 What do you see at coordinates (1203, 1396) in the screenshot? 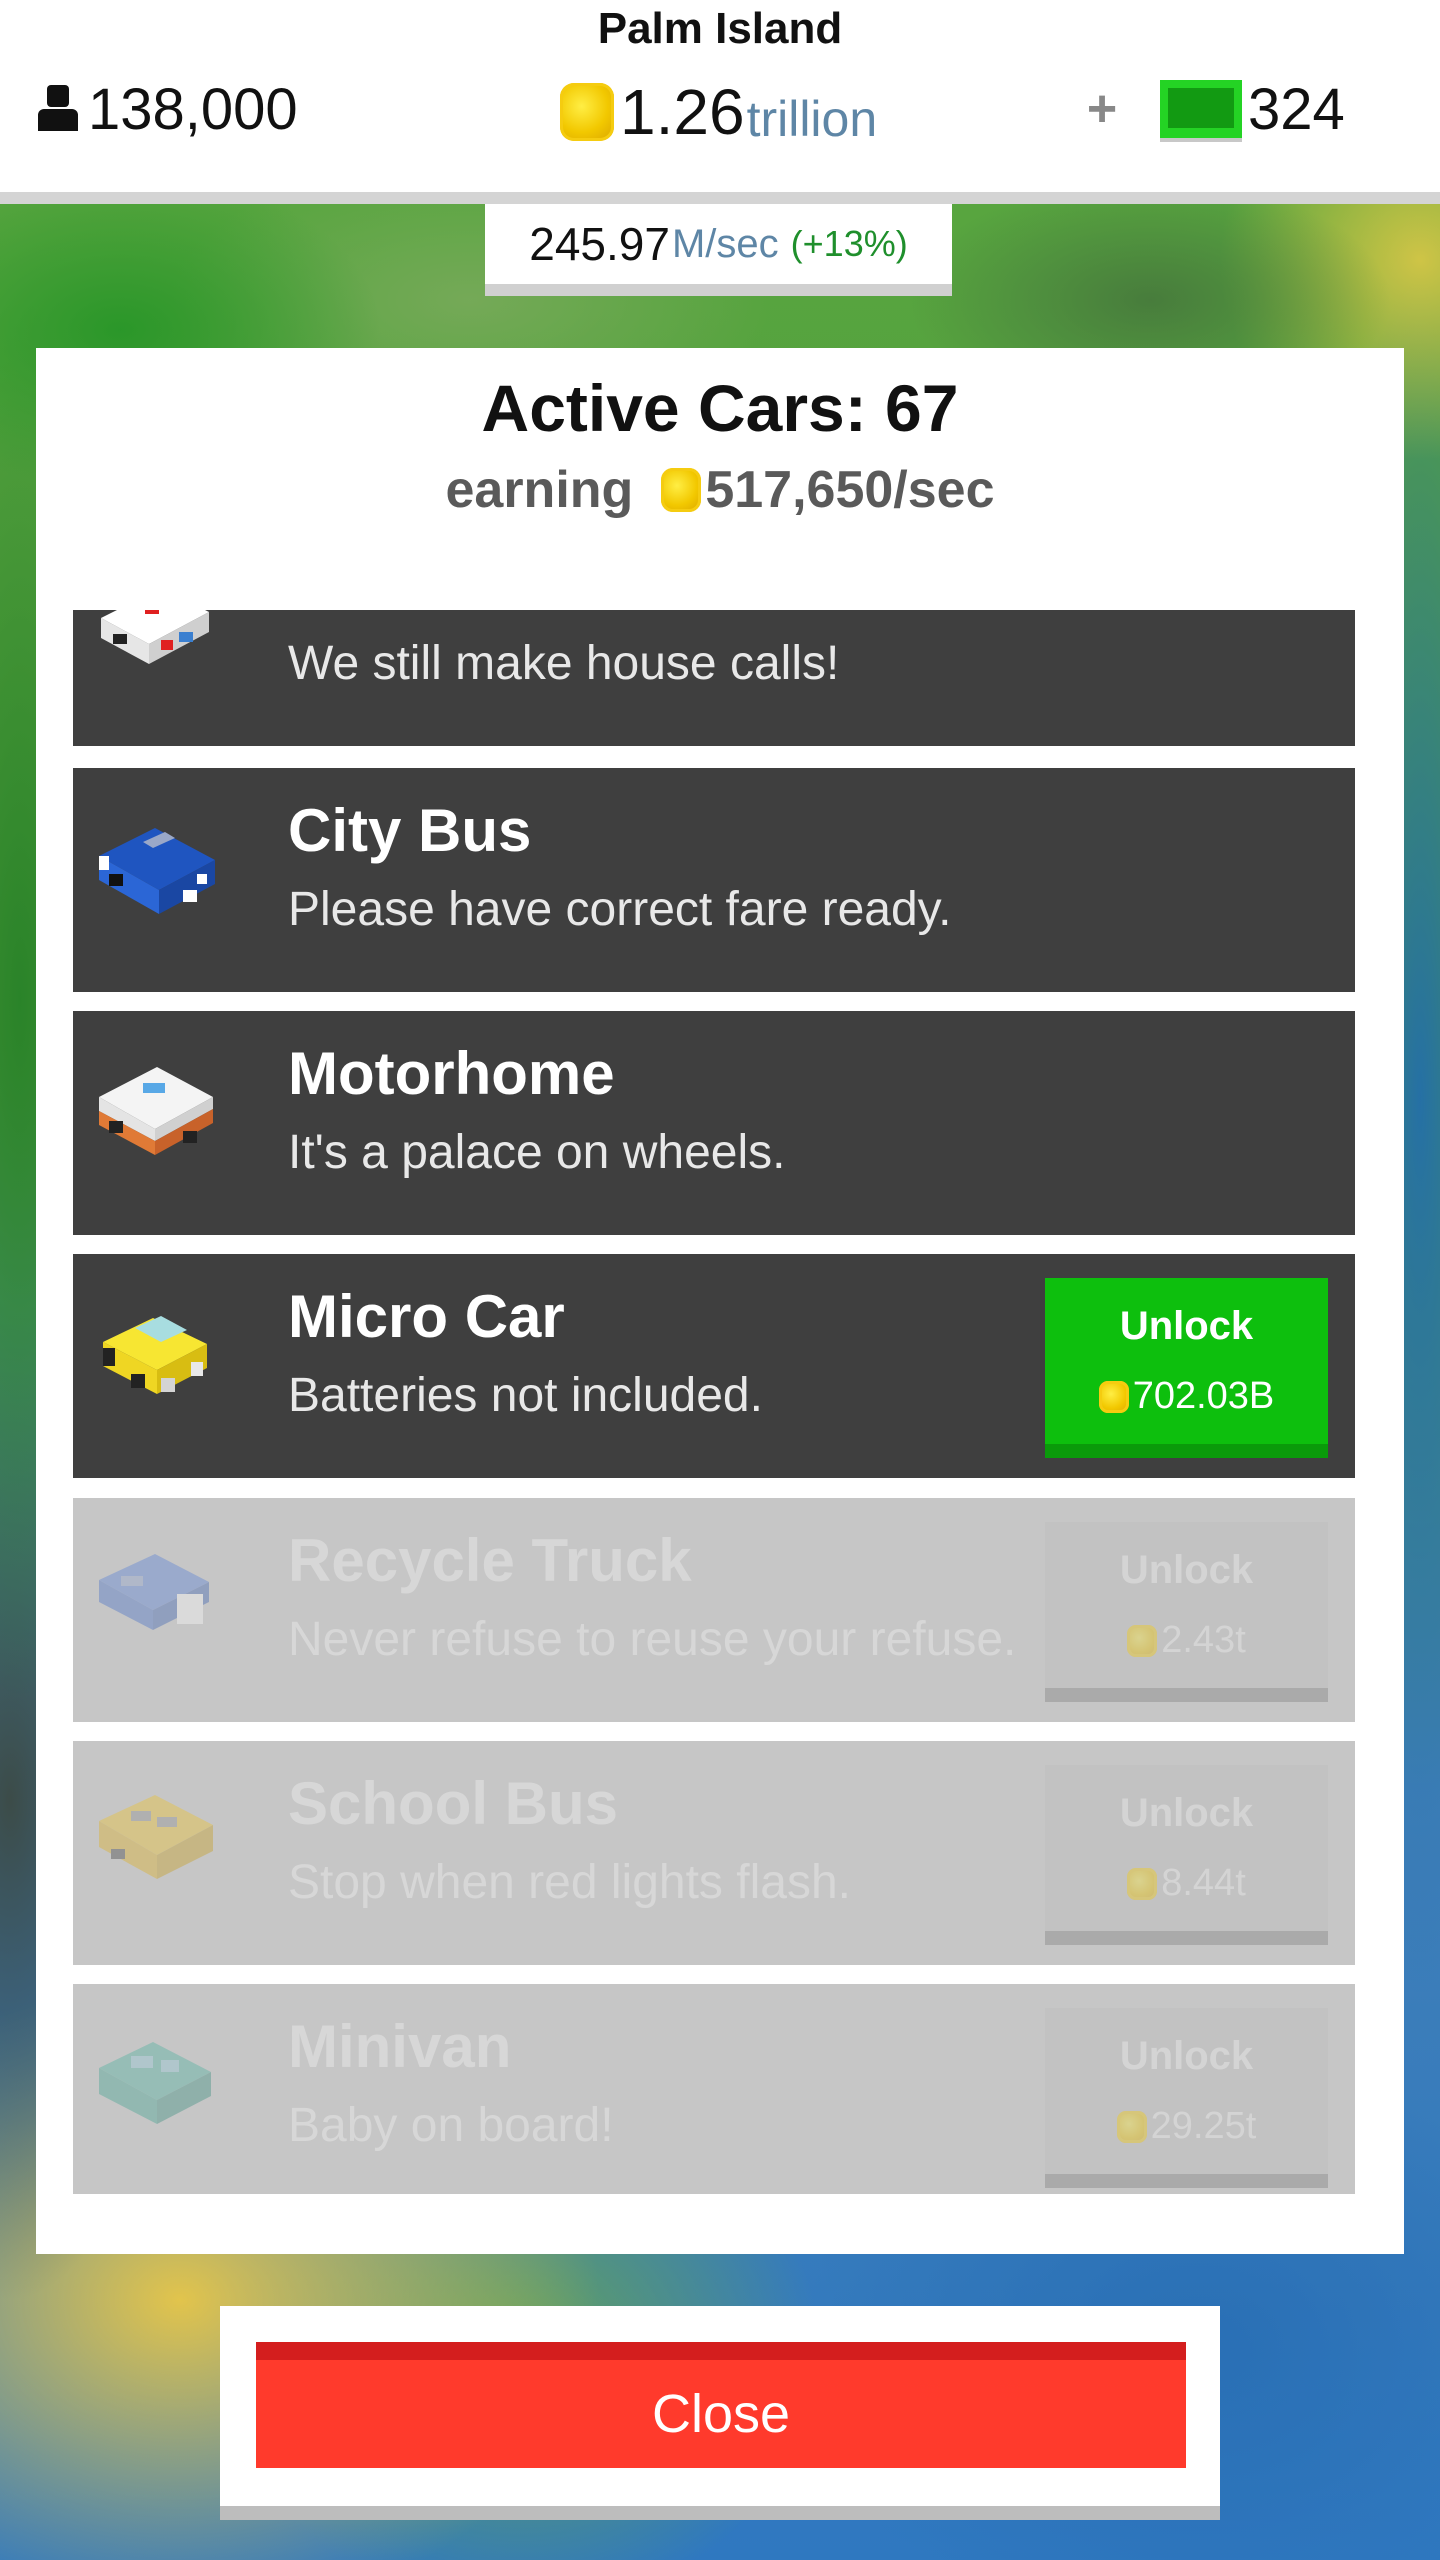
I see `unlock-price-value: 702.03B` at bounding box center [1203, 1396].